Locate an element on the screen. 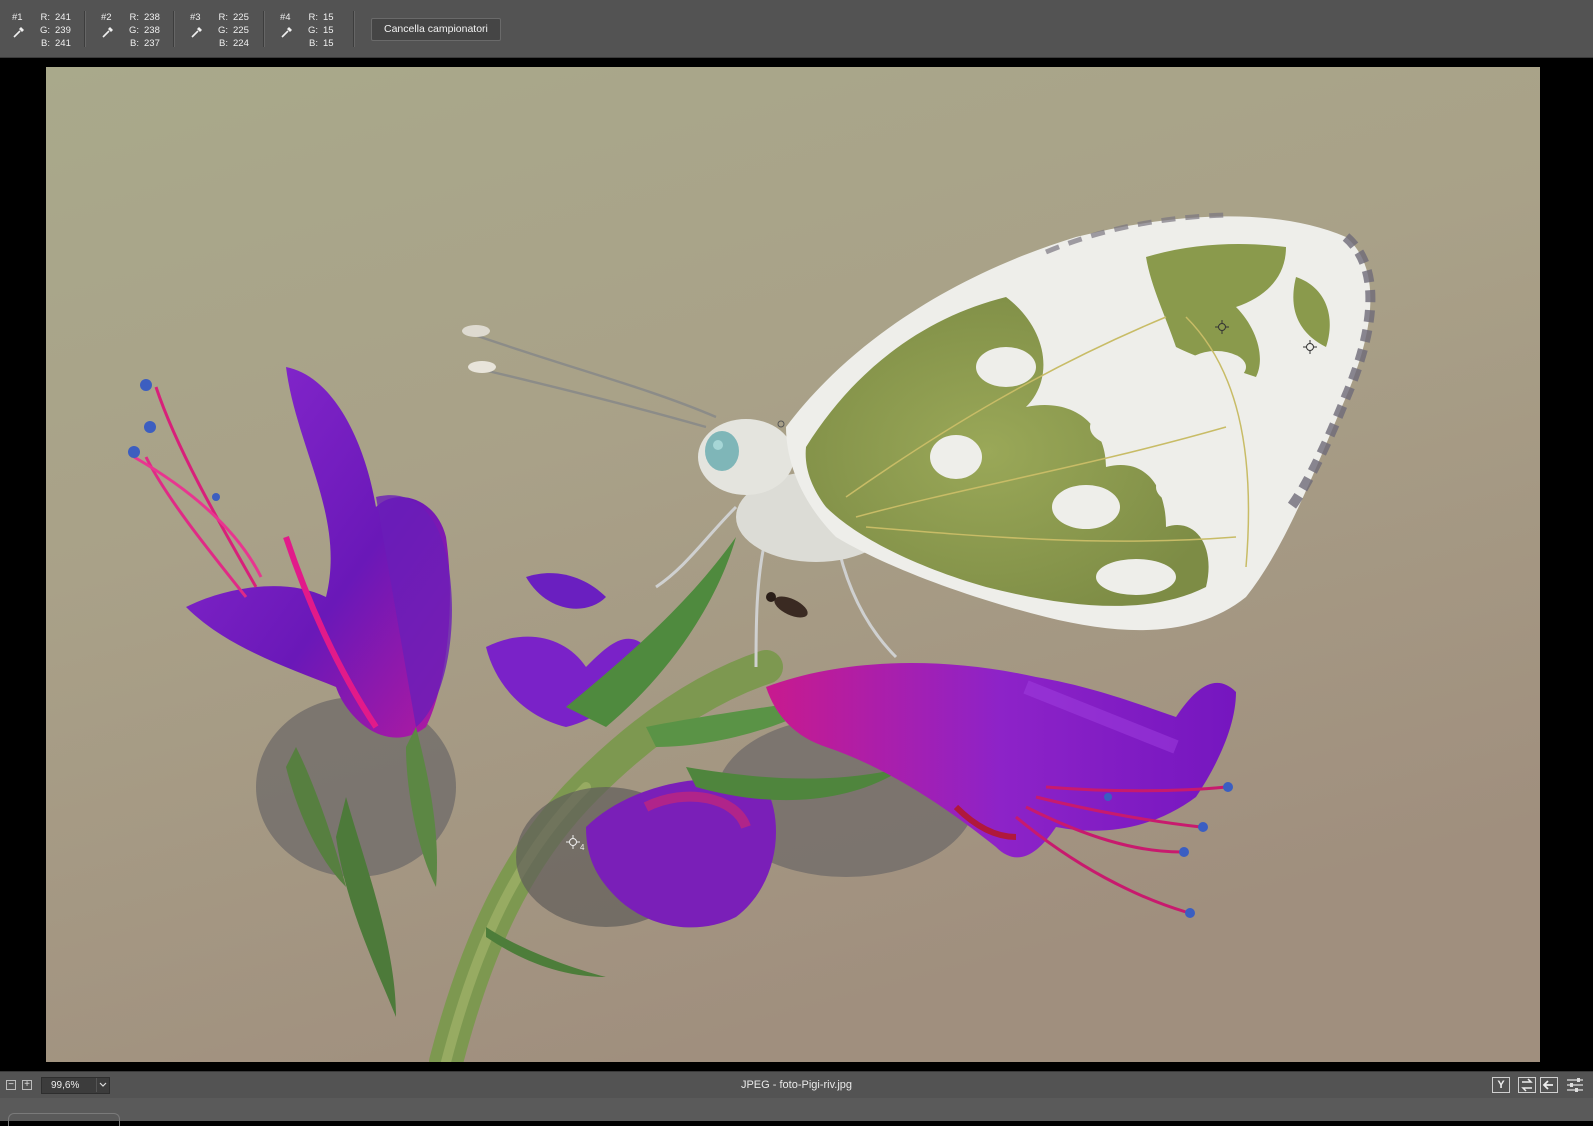 The image size is (1593, 1126). sampler-b-value: 224 is located at coordinates (241, 43).